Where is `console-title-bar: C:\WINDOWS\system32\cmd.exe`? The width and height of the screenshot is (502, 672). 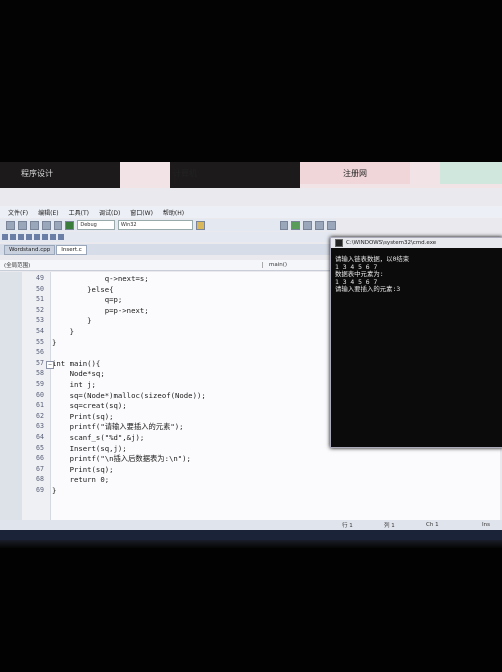
console-title-bar: C:\WINDOWS\system32\cmd.exe is located at coordinates (416, 243).